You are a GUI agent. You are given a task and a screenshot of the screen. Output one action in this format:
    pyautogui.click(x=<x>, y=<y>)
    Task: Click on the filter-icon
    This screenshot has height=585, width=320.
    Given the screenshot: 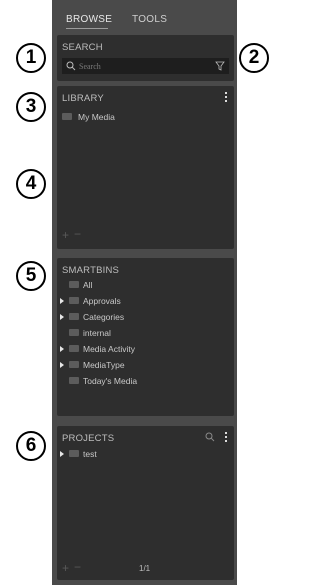 What is the action you would take?
    pyautogui.click(x=220, y=66)
    